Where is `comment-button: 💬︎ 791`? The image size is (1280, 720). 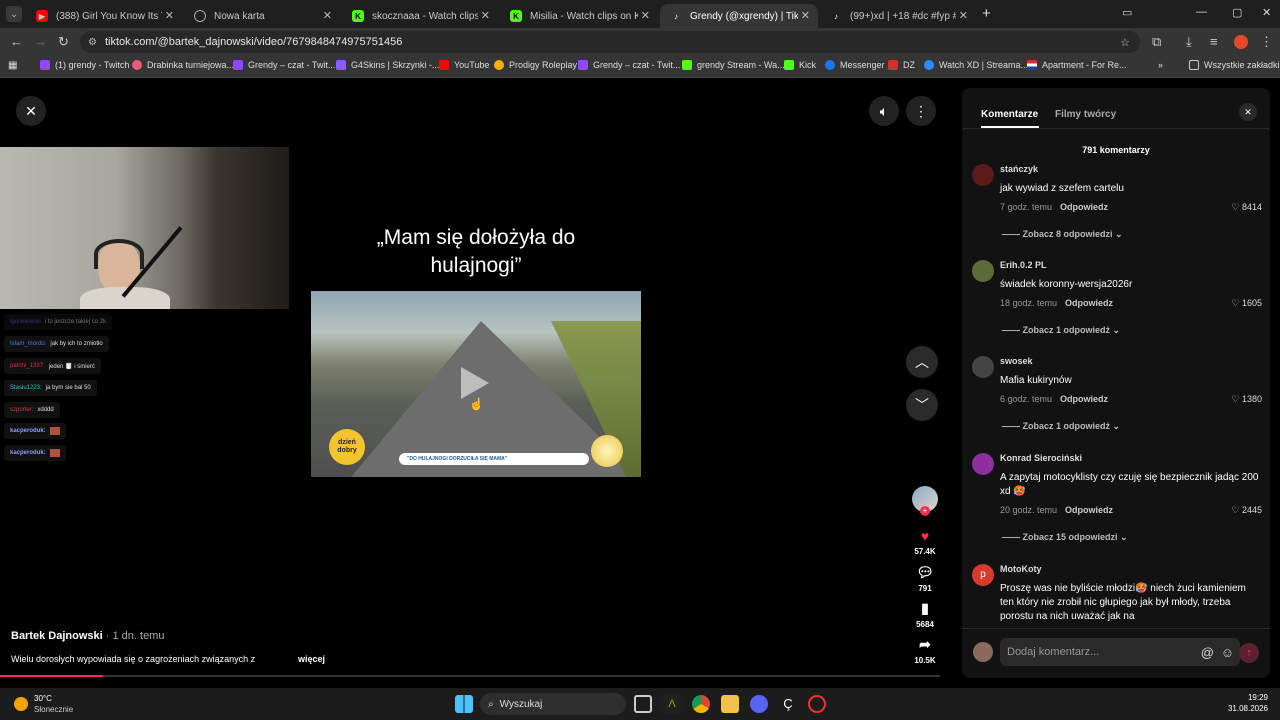
comment-button: 💬︎ 791 is located at coordinates (925, 578).